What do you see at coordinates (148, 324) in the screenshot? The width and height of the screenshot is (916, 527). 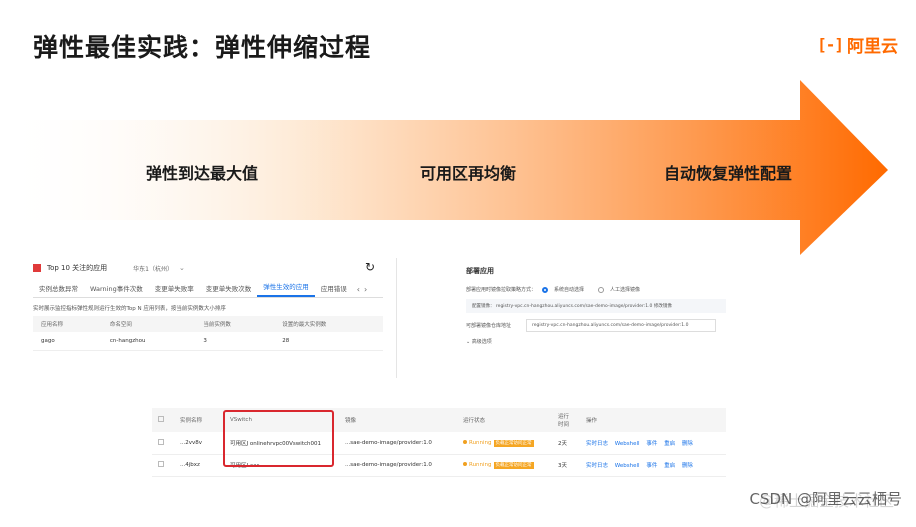 I see `column-header: 命名空间` at bounding box center [148, 324].